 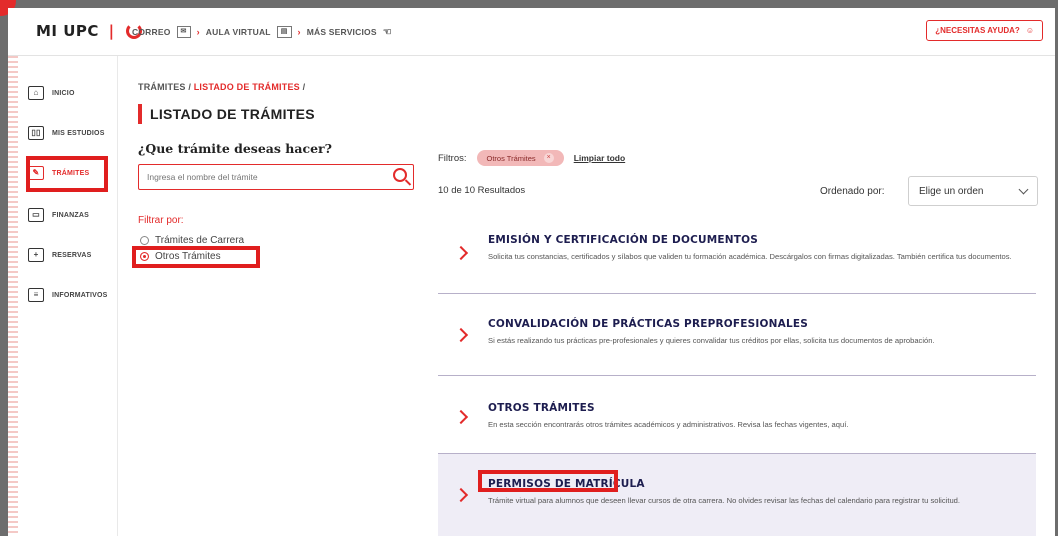 I want to click on sidebar-item-label: INICIO, so click(x=63, y=93).